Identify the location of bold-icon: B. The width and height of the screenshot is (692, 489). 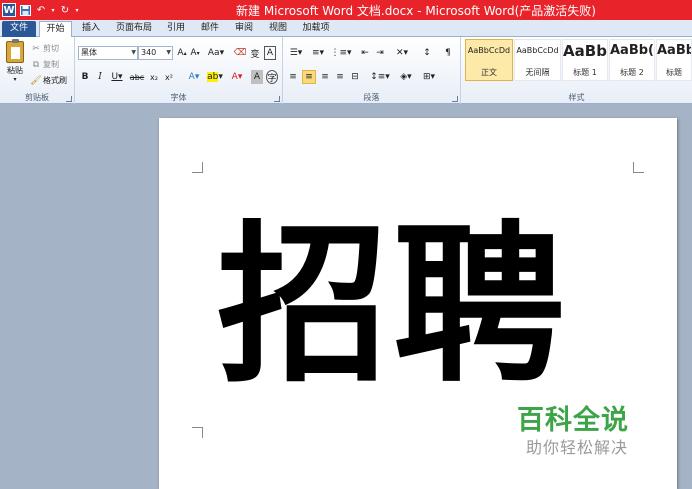
(85, 77).